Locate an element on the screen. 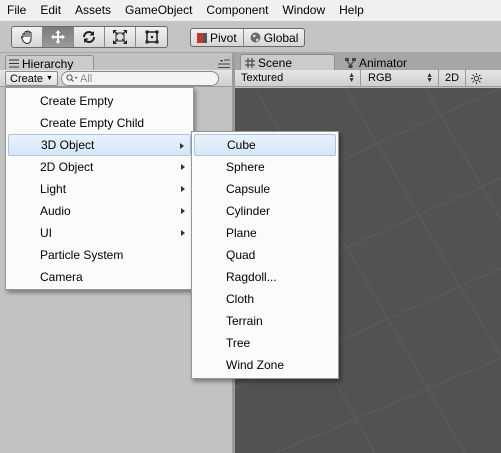  menu-help: Help is located at coordinates (351, 10).